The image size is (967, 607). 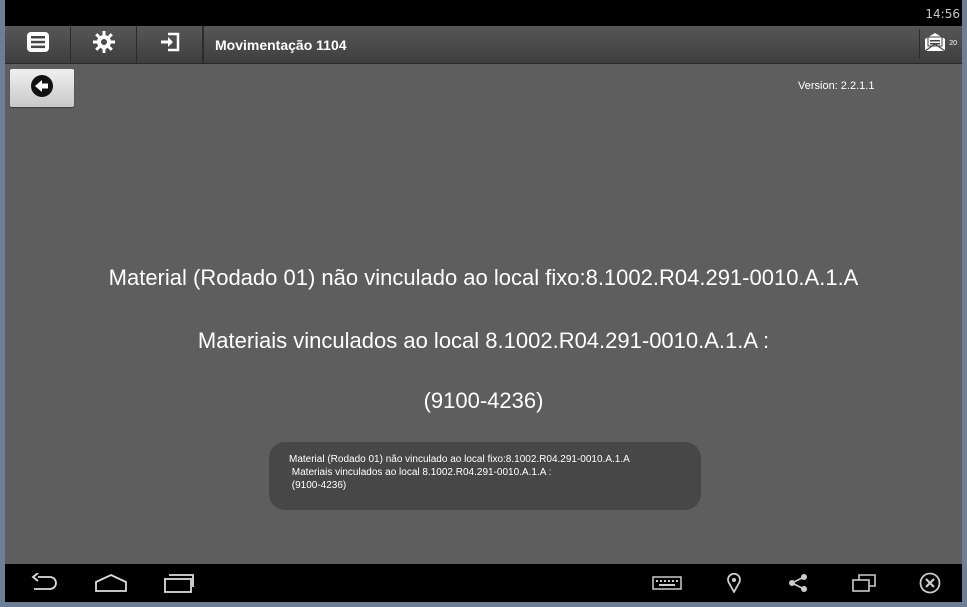 What do you see at coordinates (734, 583) in the screenshot?
I see `location-icon` at bounding box center [734, 583].